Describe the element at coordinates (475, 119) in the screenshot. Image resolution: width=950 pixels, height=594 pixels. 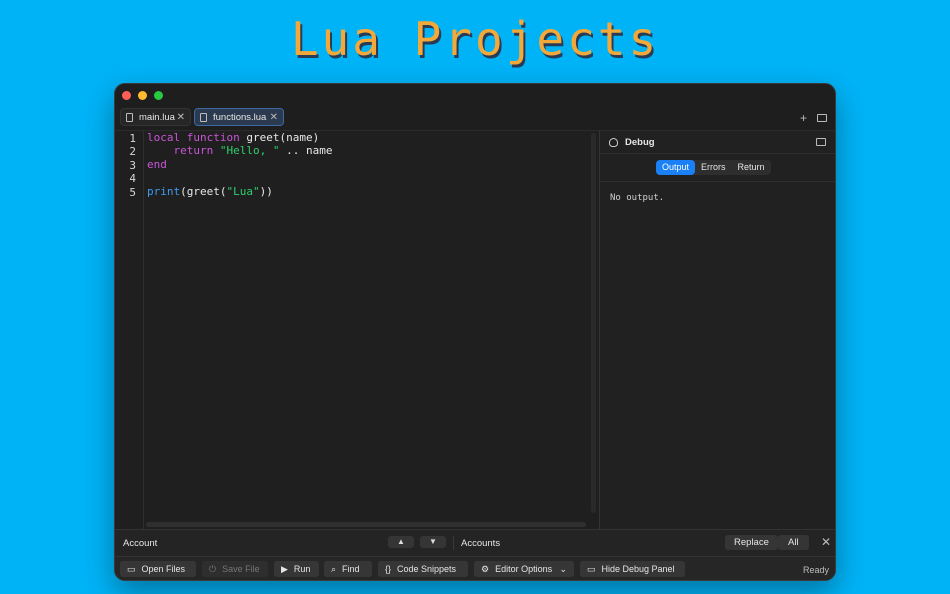
I see `tab-bar: main.lua ✕ functions.lua ✕ +` at that location.